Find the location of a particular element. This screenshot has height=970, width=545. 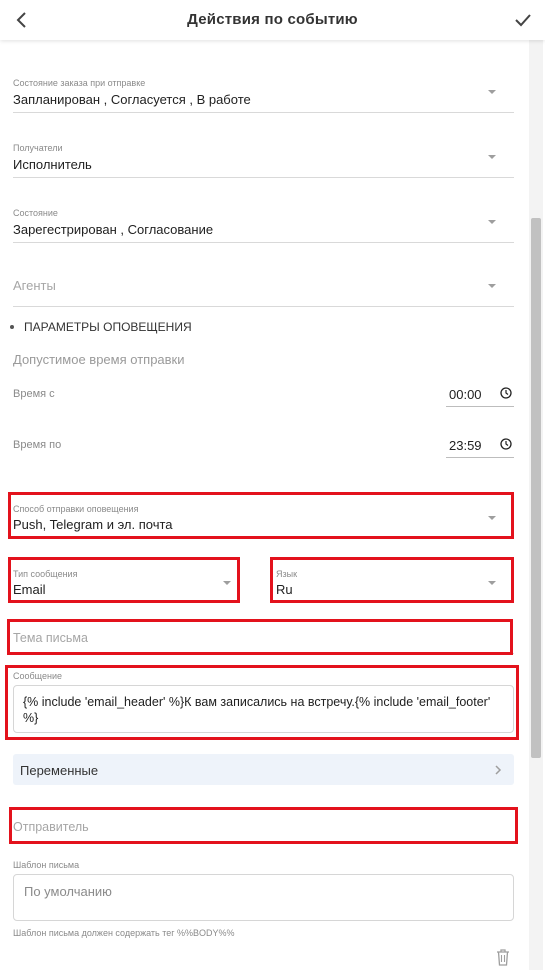

time-from-input: 00:00 is located at coordinates (480, 395).